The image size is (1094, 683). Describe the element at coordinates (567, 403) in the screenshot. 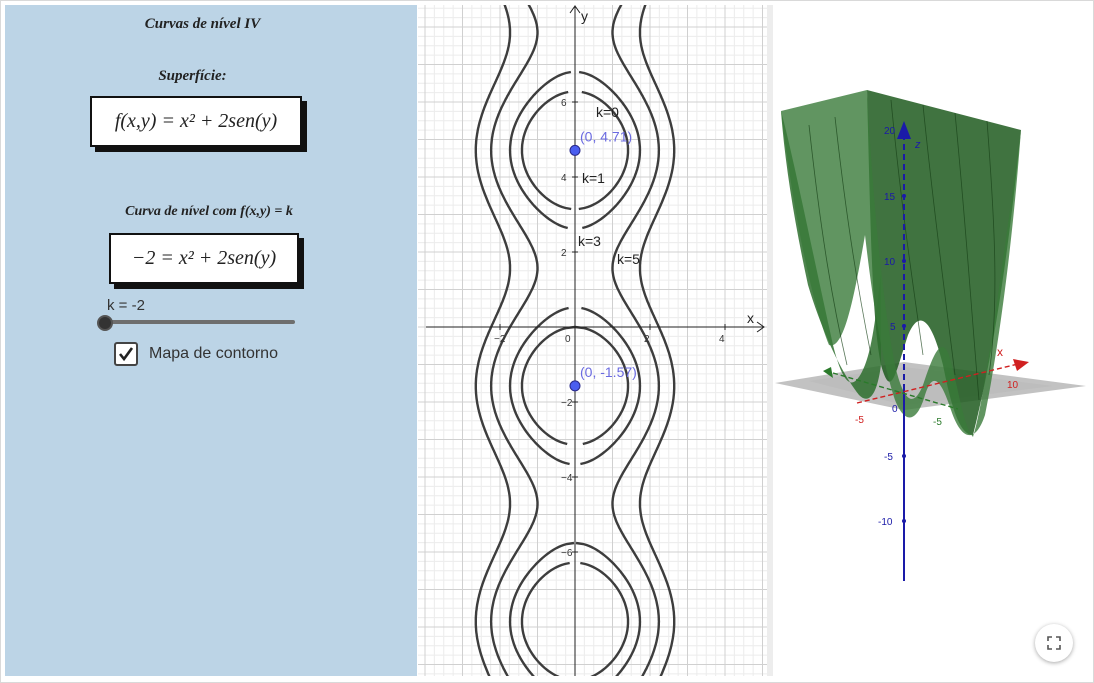

I see `y-tick-label: −2` at that location.